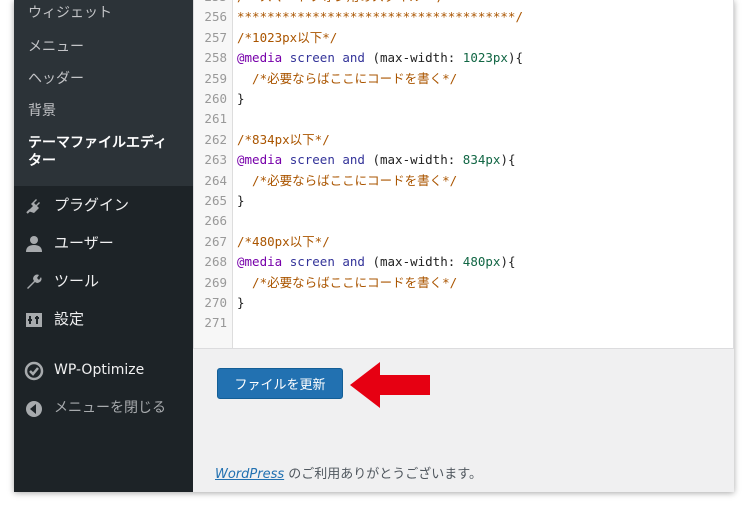 The image size is (748, 508). I want to click on collapse-menu-button: メニューを閉じる, so click(103, 408).